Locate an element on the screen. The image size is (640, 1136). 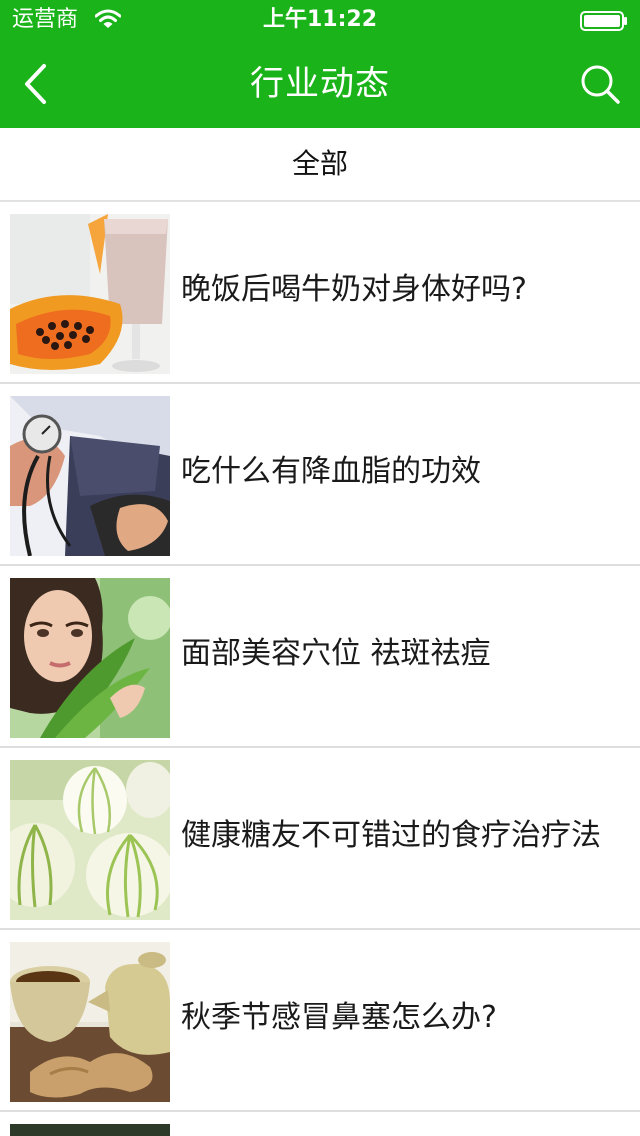
woman-leaves-image is located at coordinates (90, 658).